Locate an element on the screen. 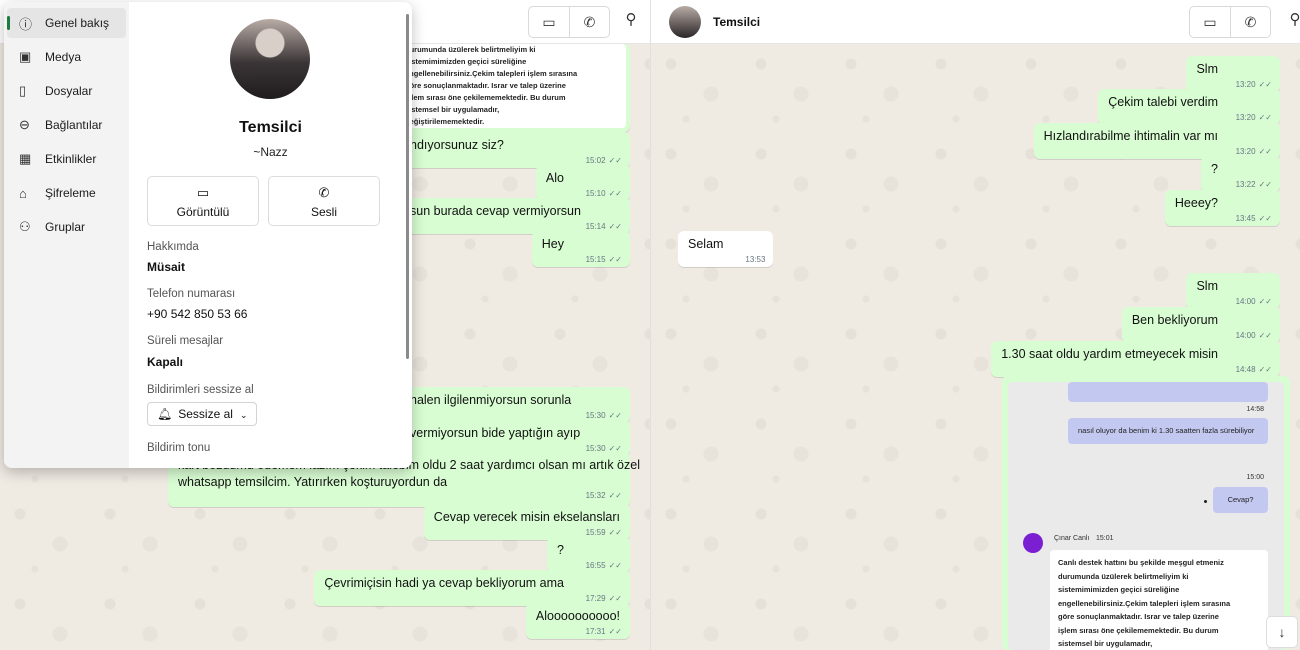  message-text: Selam is located at coordinates (706, 244).